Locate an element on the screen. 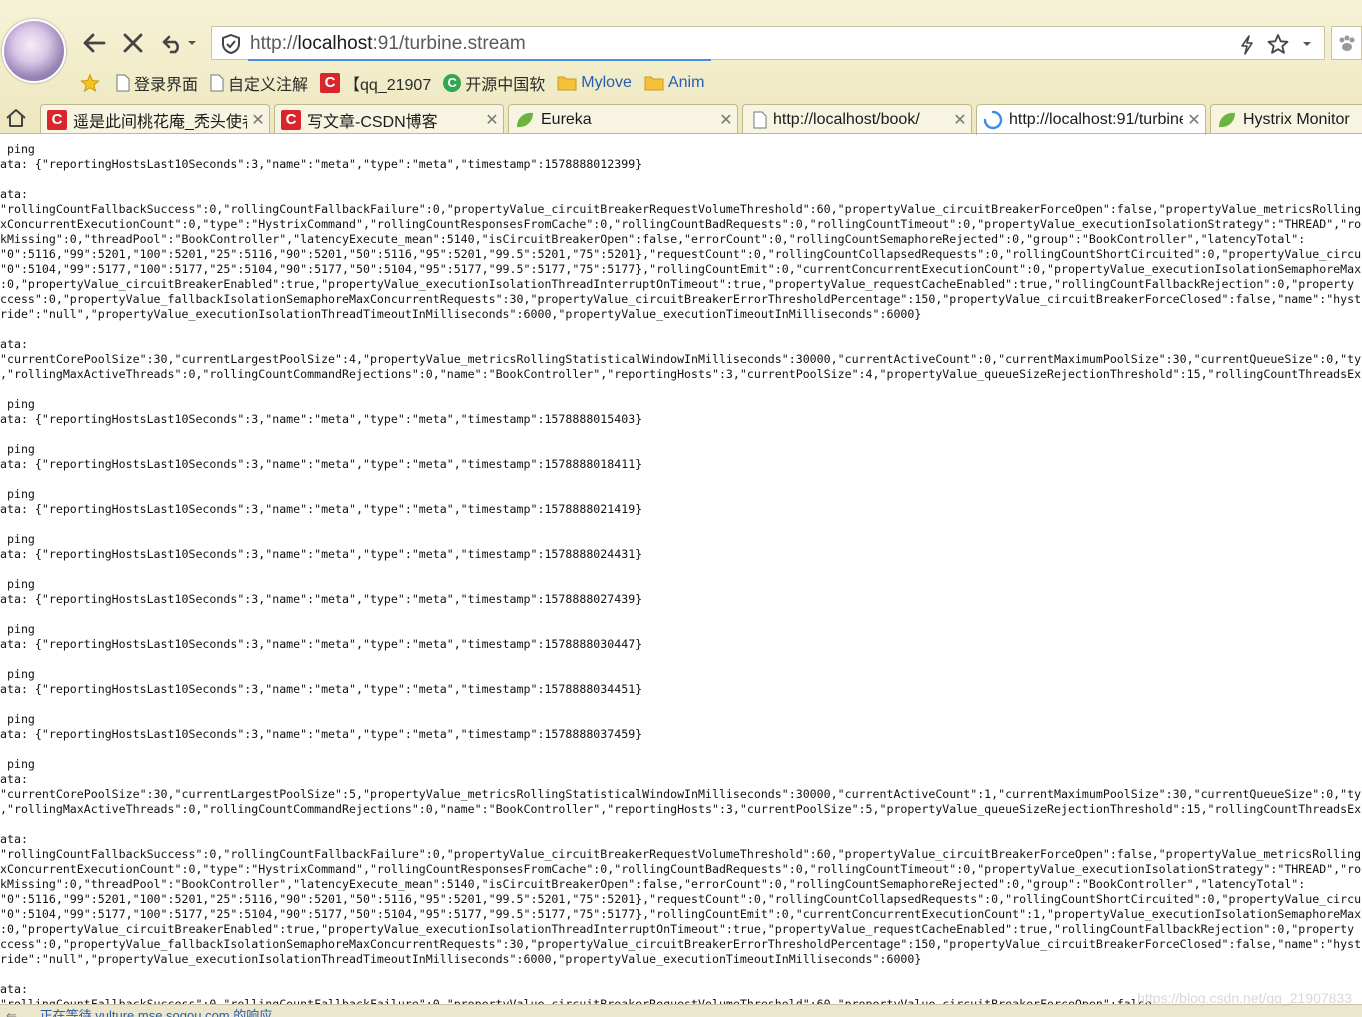  tab-title: 写文章-CSDN博客 is located at coordinates (372, 122).